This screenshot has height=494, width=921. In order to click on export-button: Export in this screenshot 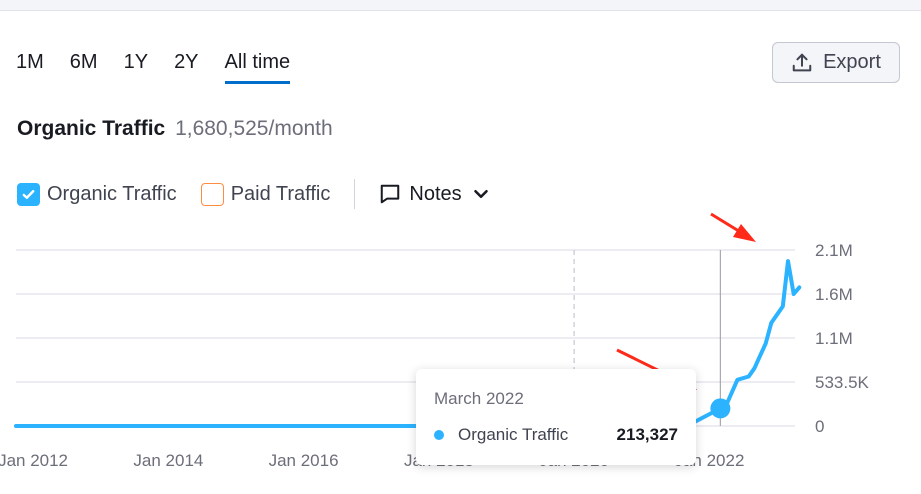, I will do `click(836, 62)`.